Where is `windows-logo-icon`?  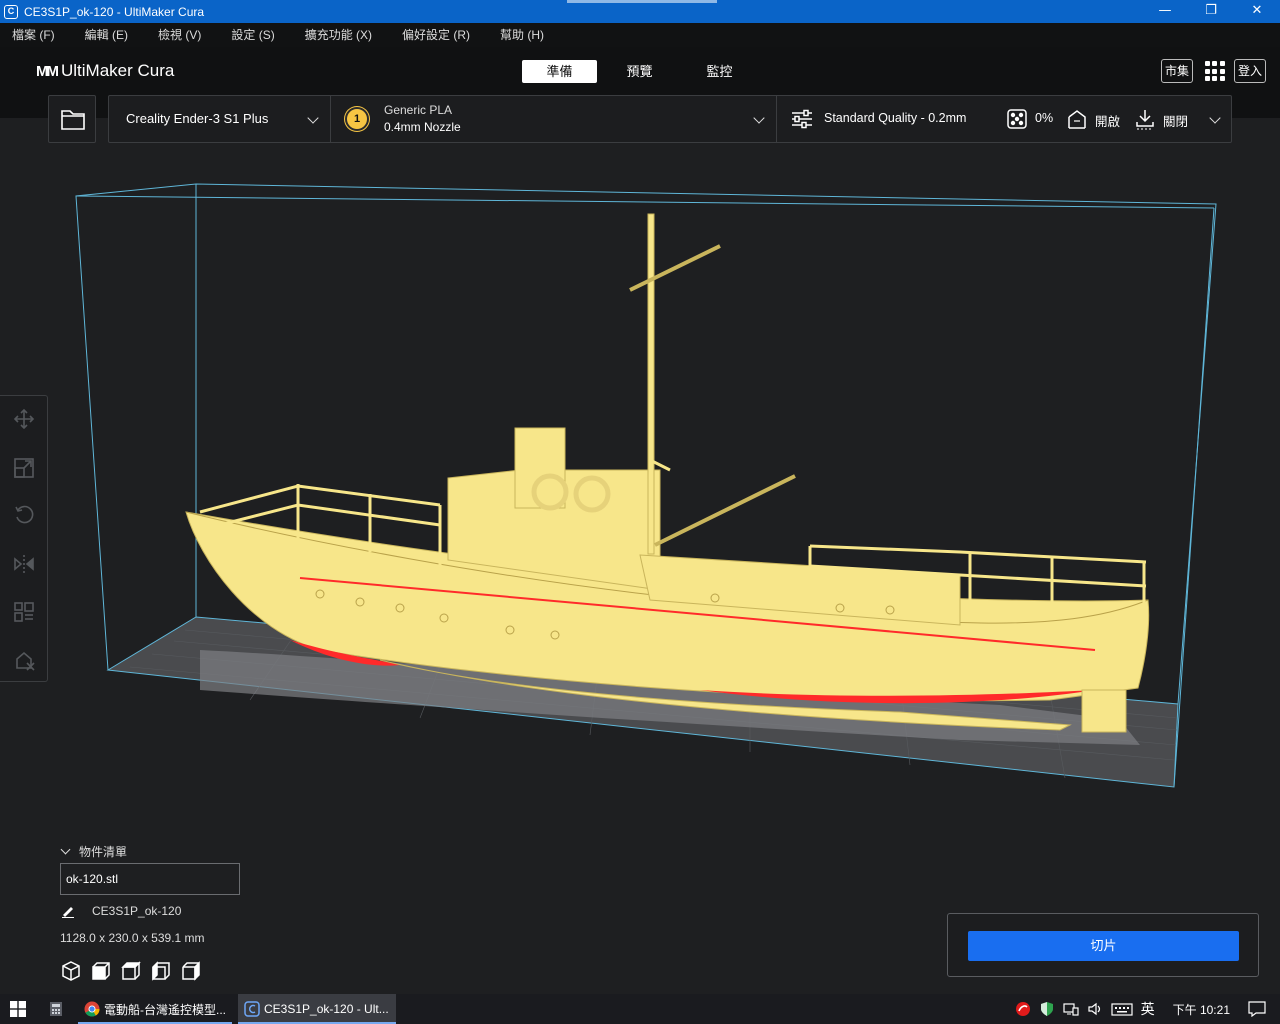
windows-logo-icon is located at coordinates (18, 1009).